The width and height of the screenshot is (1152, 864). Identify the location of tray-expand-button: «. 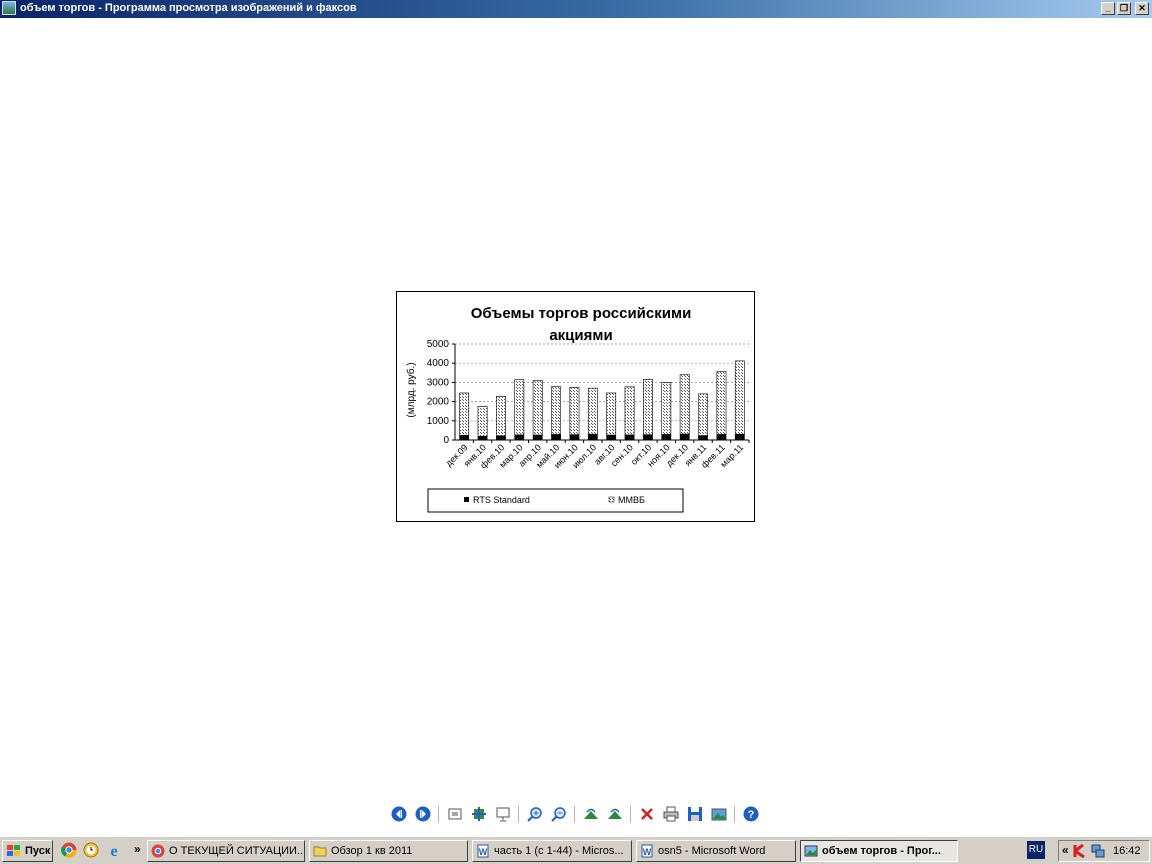
(1065, 850).